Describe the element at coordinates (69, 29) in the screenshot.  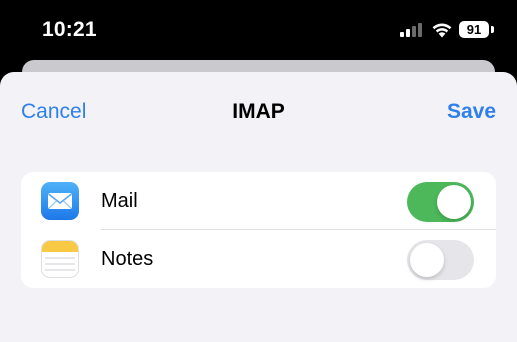
I see `status-time: 10:21` at that location.